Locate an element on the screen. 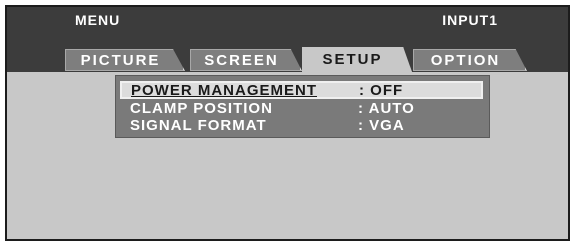 The width and height of the screenshot is (577, 246). setting-label: SIGNAL FORMAT is located at coordinates (198, 125).